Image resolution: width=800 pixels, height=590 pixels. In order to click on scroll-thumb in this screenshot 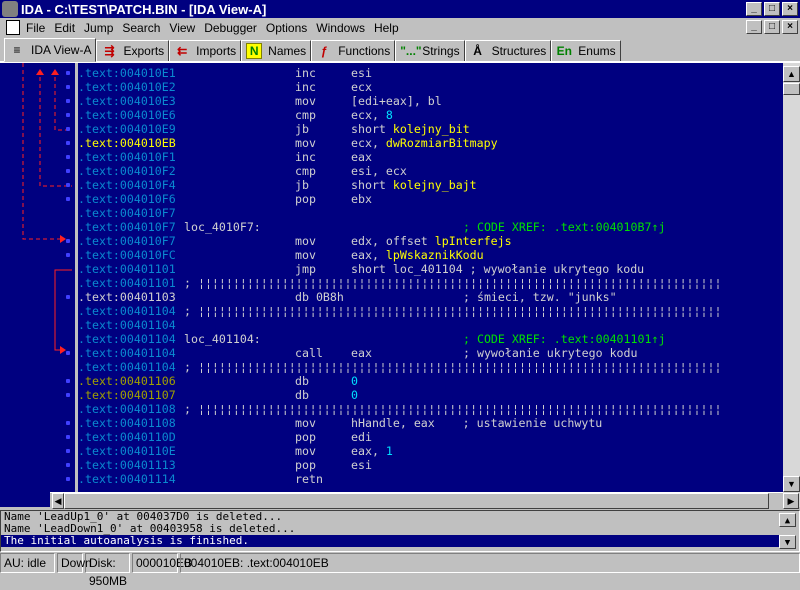, I will do `click(791, 89)`.